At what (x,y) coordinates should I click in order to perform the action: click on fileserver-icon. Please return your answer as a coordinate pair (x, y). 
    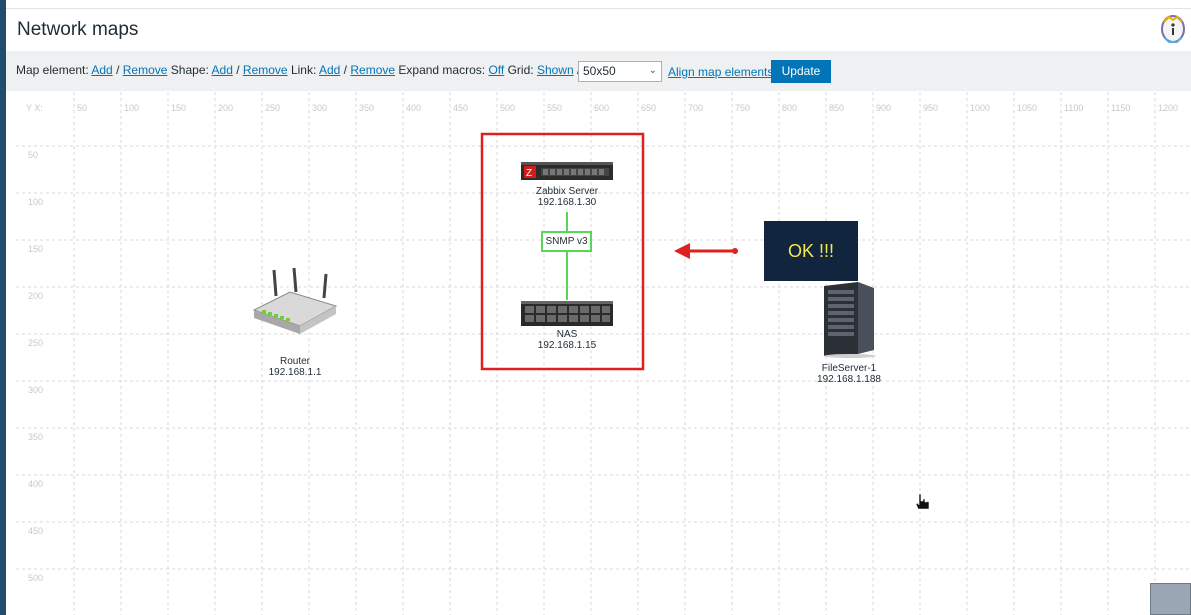
    Looking at the image, I should click on (849, 319).